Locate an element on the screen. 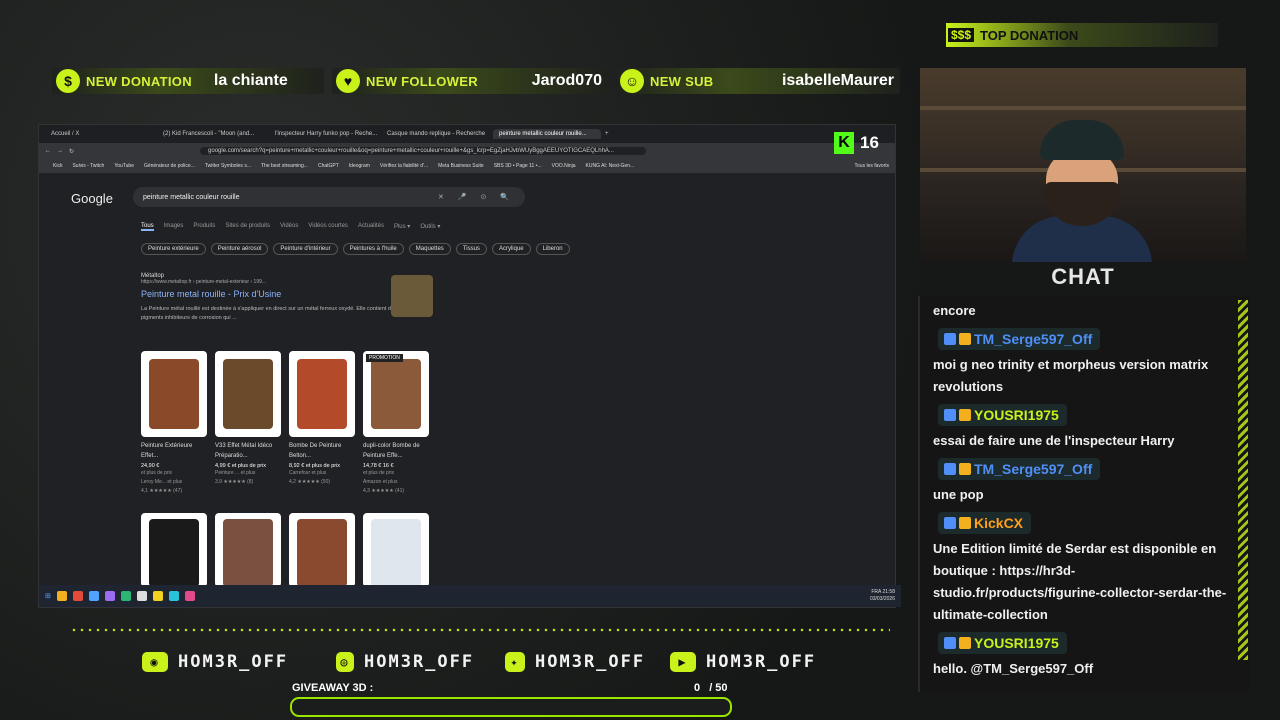 Image resolution: width=1280 pixels, height=720 pixels. result-title-link: Peinture metal rouille - Prix d'Usine is located at coordinates (286, 294).